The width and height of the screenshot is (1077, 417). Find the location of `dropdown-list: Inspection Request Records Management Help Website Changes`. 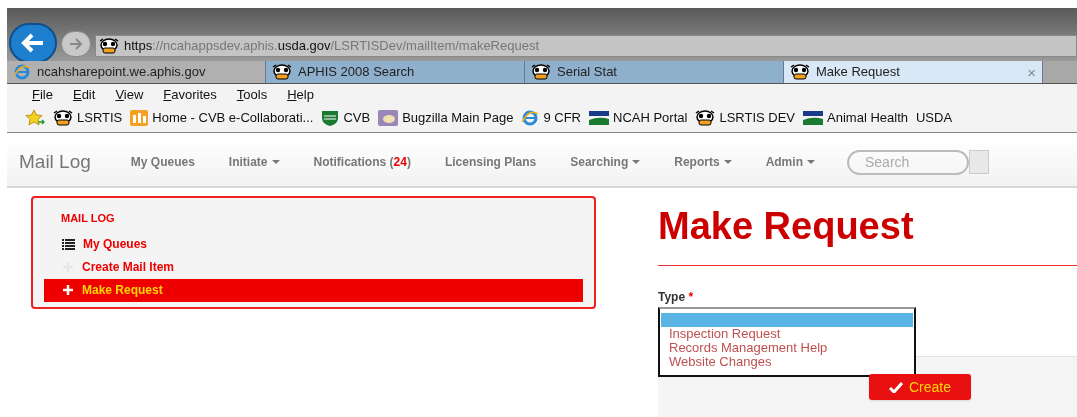

dropdown-list: Inspection Request Records Management Help Website Changes is located at coordinates (787, 342).